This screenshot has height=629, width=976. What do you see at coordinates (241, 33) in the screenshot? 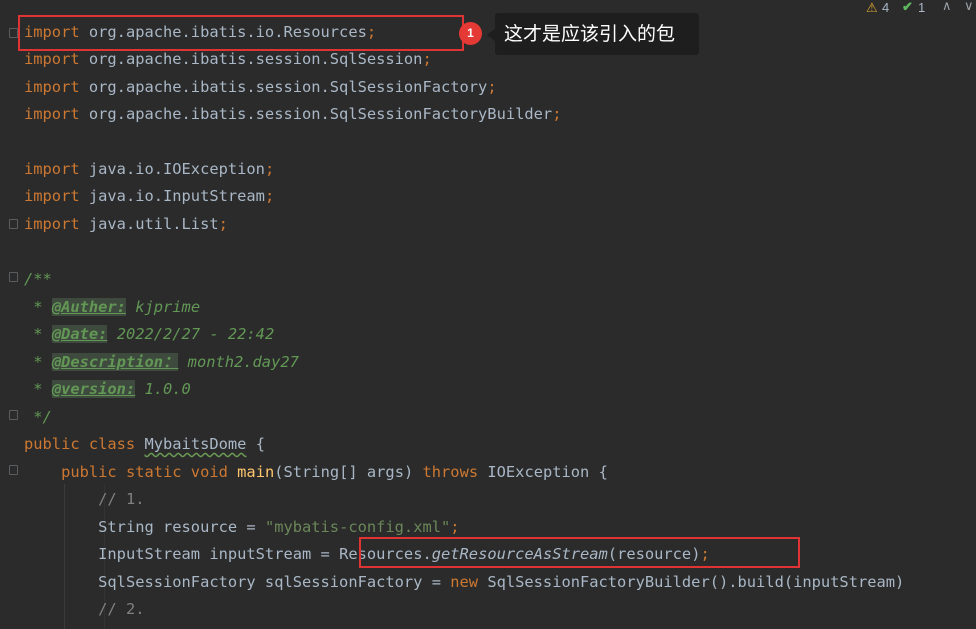
I see `highlight-box-import` at bounding box center [241, 33].